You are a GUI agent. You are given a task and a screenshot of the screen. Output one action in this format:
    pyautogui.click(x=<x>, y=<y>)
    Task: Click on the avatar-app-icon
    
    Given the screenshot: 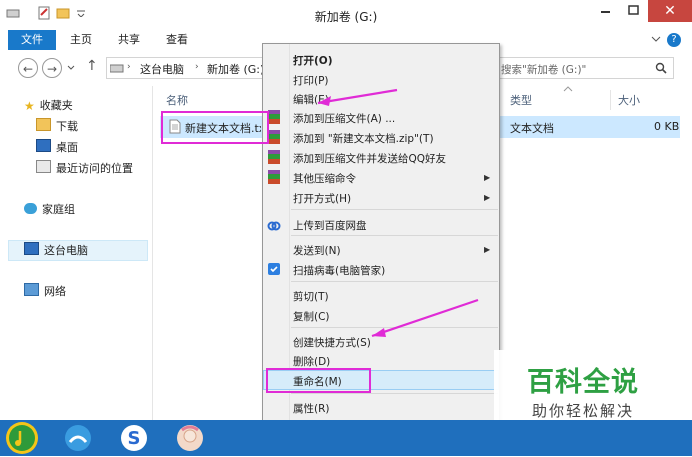 What is the action you would take?
    pyautogui.click(x=190, y=438)
    